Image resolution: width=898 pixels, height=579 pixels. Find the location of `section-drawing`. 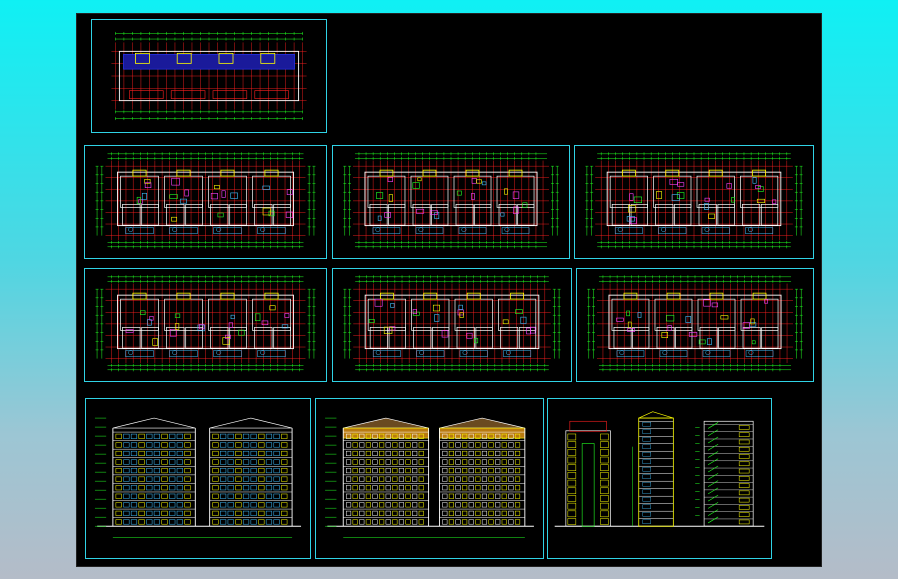

section-drawing is located at coordinates (659, 469).